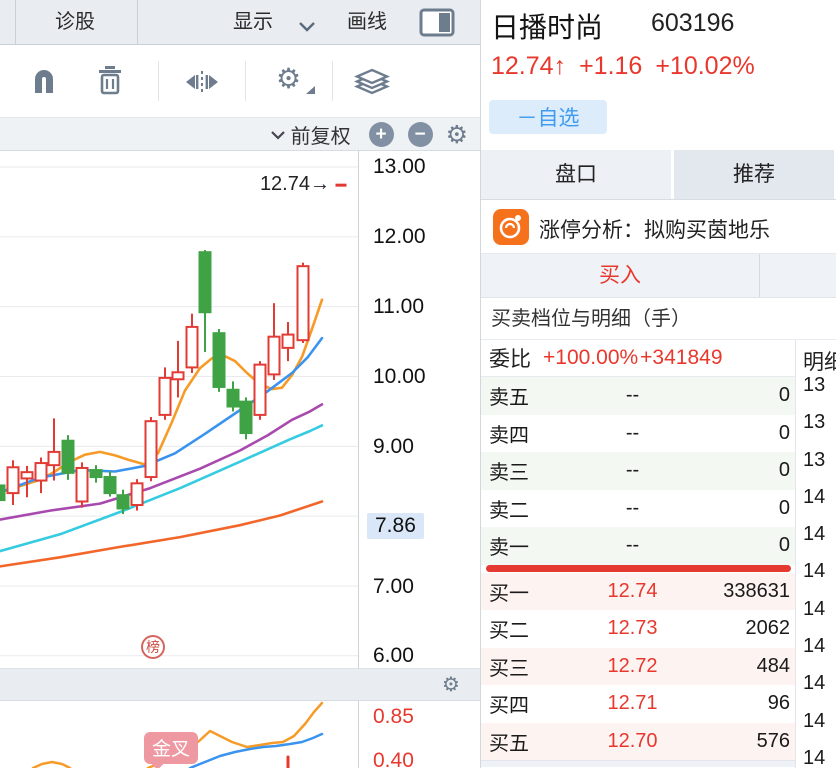  Describe the element at coordinates (399, 236) in the screenshot. I see `y-tick: 12.00` at that location.